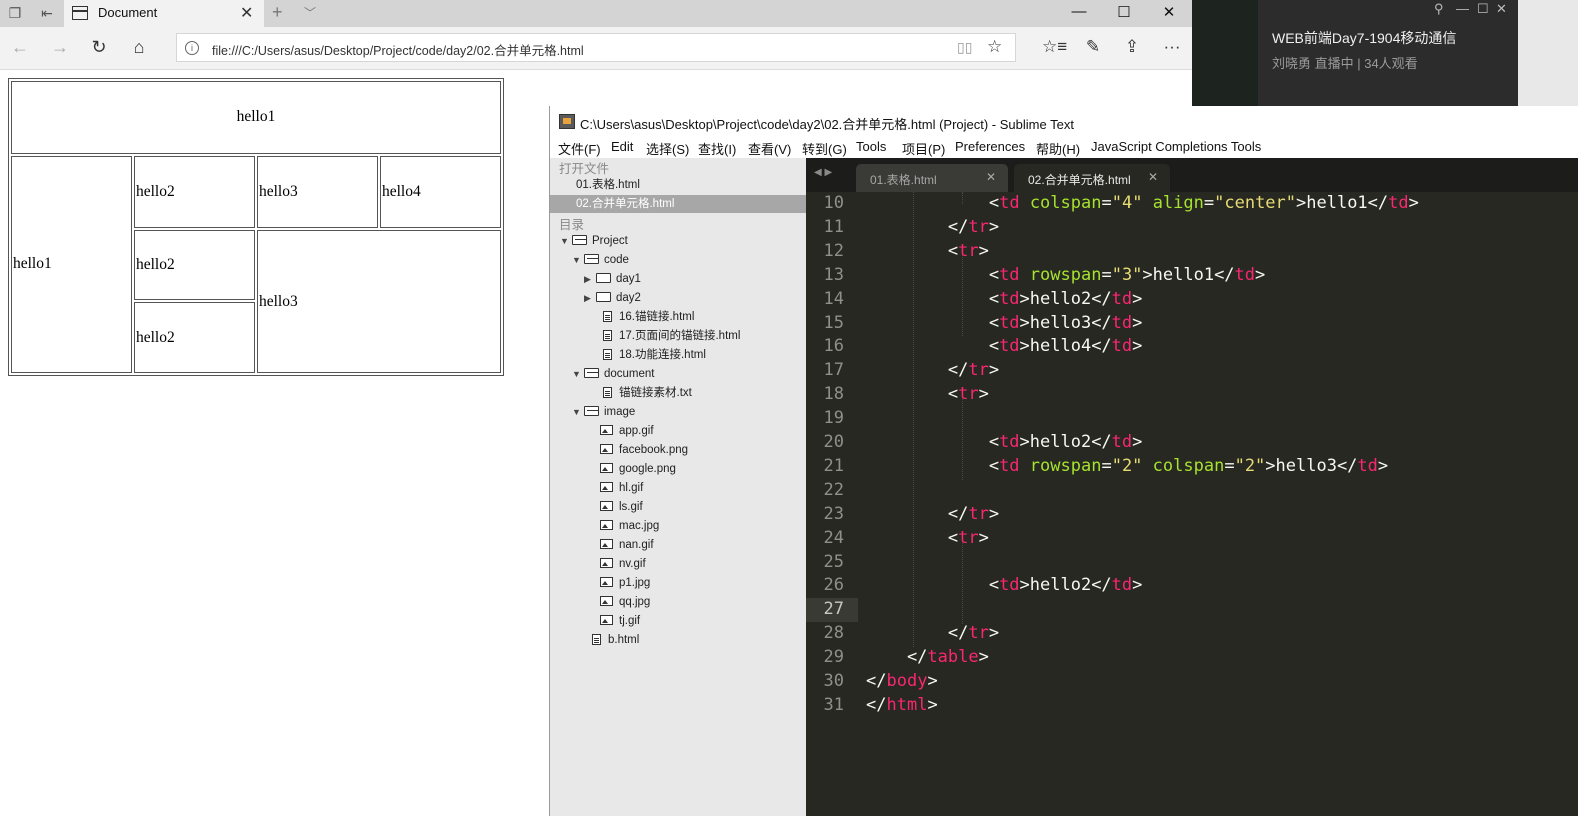 This screenshot has height=816, width=1578. I want to click on tree-label: facebook.png, so click(654, 450).